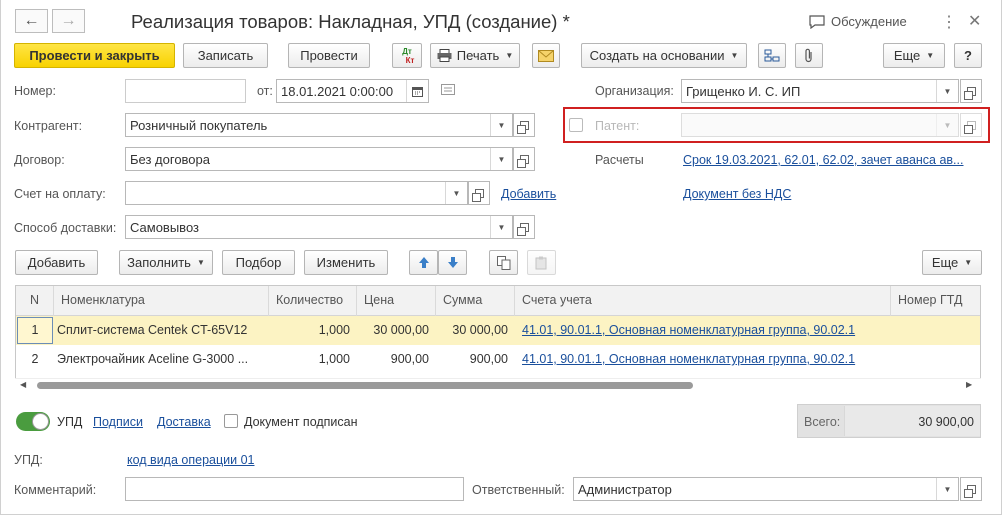 The width and height of the screenshot is (1002, 515). What do you see at coordinates (809, 55) in the screenshot?
I see `attach-button` at bounding box center [809, 55].